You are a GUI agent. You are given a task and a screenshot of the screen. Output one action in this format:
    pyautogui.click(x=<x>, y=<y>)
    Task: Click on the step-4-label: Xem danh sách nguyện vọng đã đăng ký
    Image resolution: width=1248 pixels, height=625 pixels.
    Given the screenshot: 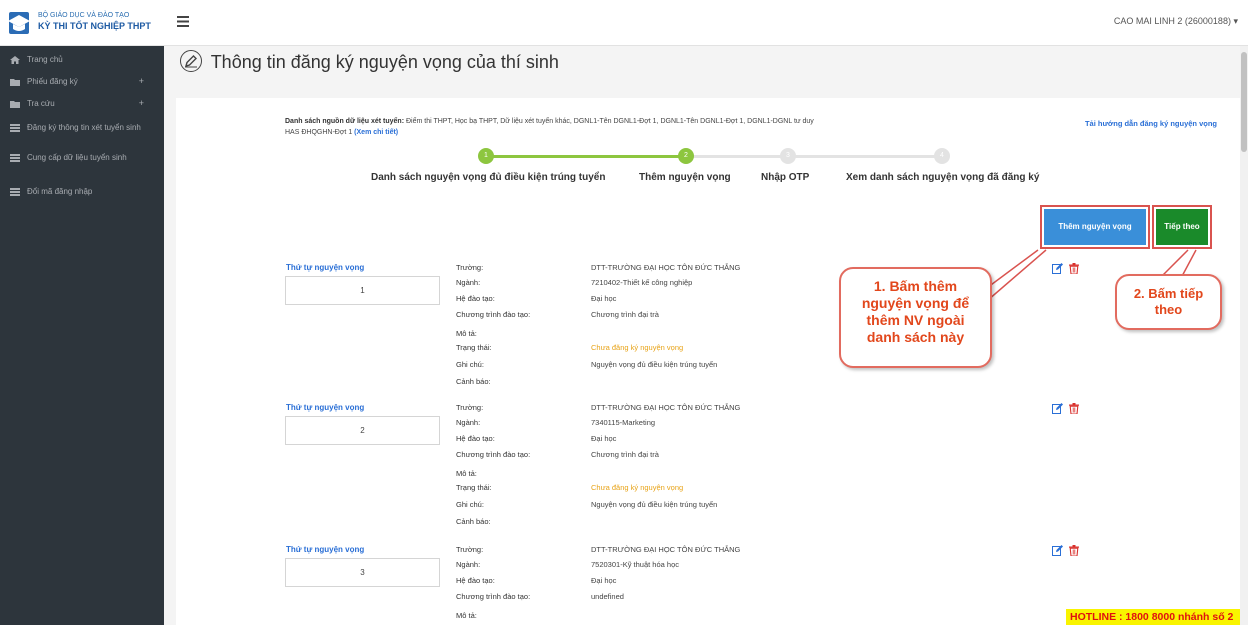 What is the action you would take?
    pyautogui.click(x=943, y=177)
    